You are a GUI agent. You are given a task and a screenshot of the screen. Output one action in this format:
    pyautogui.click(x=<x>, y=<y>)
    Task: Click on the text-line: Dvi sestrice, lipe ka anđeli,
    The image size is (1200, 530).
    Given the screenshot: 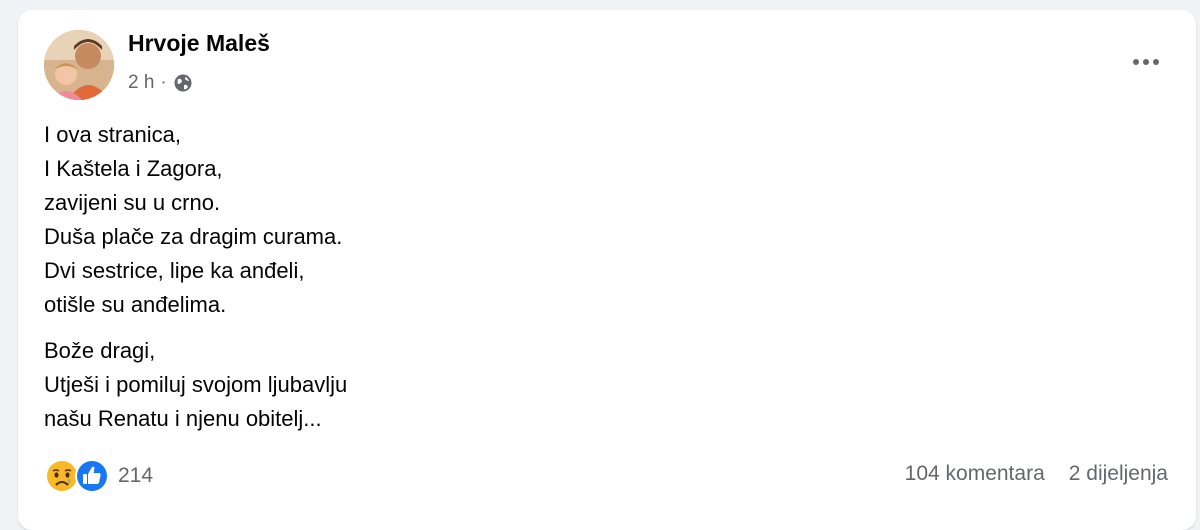 What is the action you would take?
    pyautogui.click(x=174, y=270)
    